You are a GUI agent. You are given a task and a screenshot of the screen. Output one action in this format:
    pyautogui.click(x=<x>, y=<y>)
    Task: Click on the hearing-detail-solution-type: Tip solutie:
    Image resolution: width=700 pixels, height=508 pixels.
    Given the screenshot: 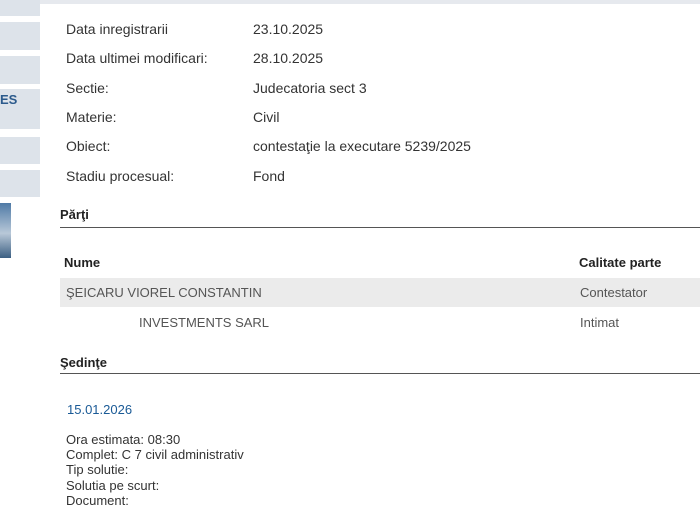 What is the action you would take?
    pyautogui.click(x=97, y=469)
    